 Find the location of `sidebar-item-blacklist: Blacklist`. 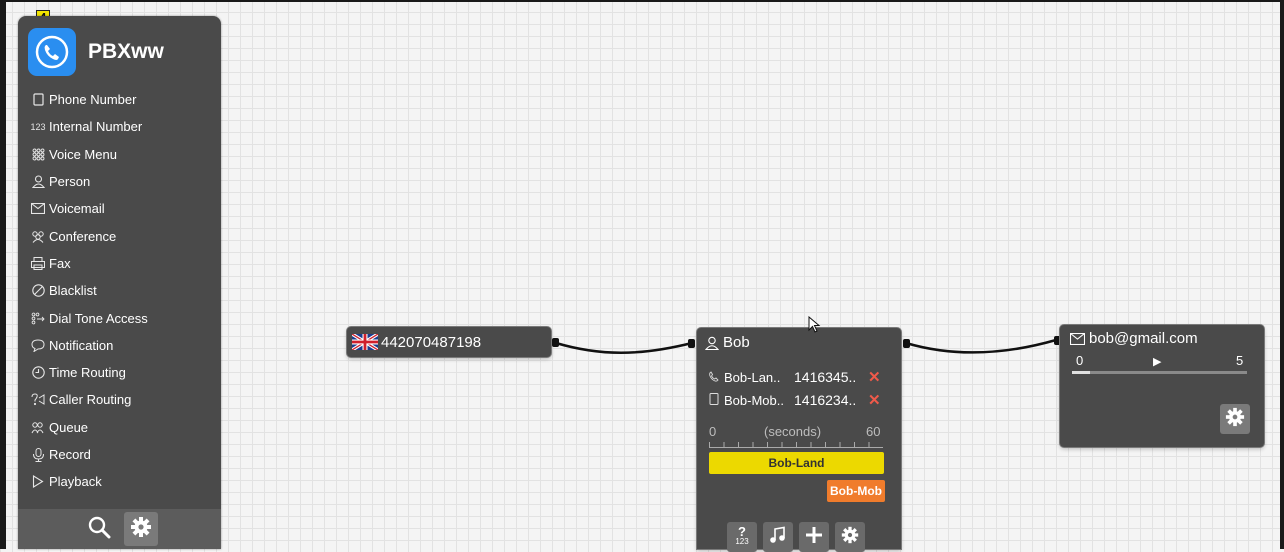

sidebar-item-blacklist: Blacklist is located at coordinates (89, 290).